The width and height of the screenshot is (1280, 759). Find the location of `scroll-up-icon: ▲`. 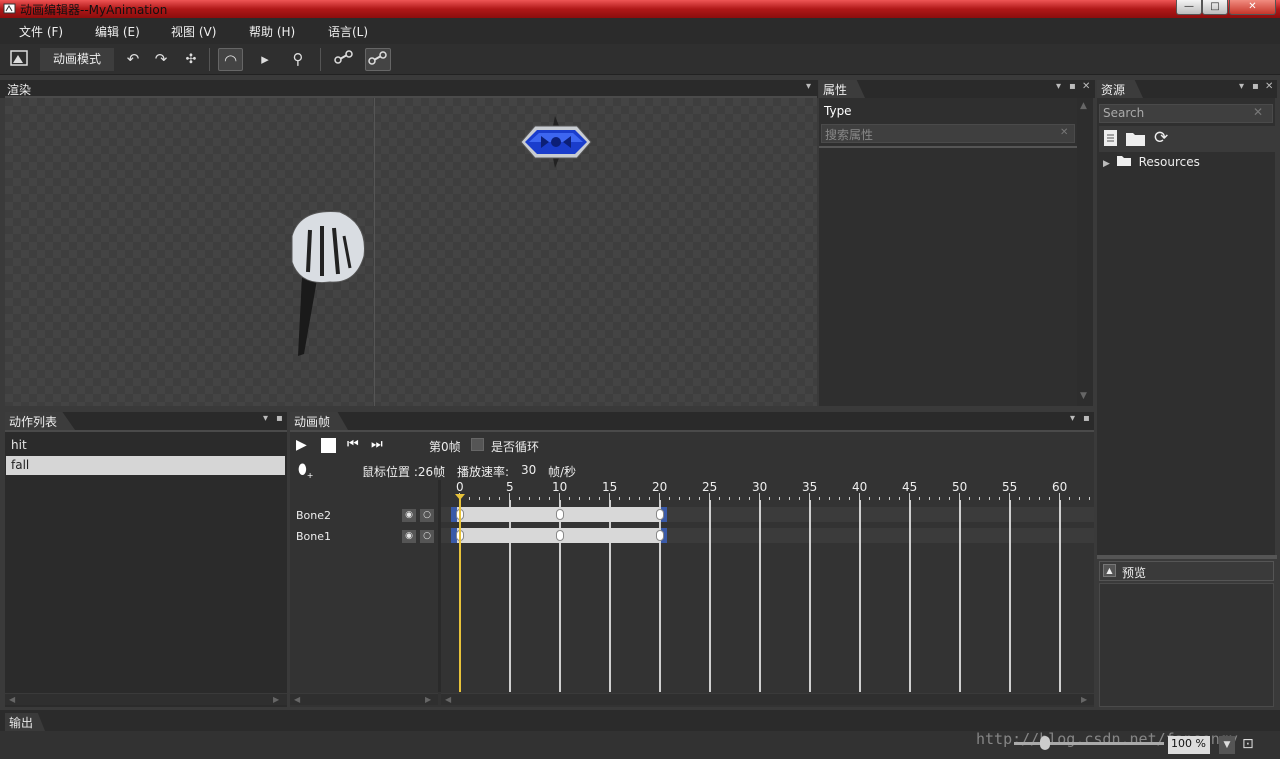

scroll-up-icon: ▲ is located at coordinates (1083, 106).